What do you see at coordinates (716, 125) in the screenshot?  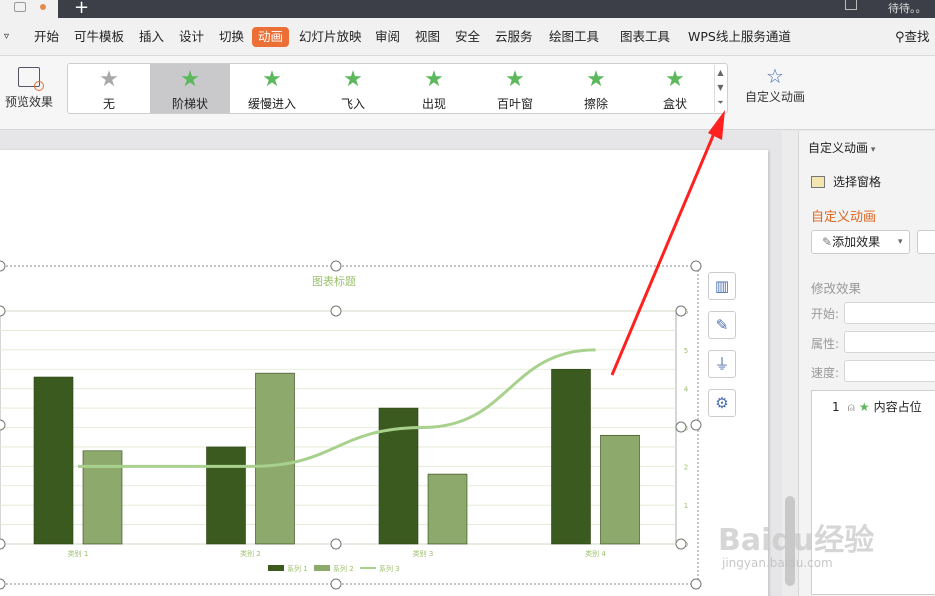 I see `arrow-head` at bounding box center [716, 125].